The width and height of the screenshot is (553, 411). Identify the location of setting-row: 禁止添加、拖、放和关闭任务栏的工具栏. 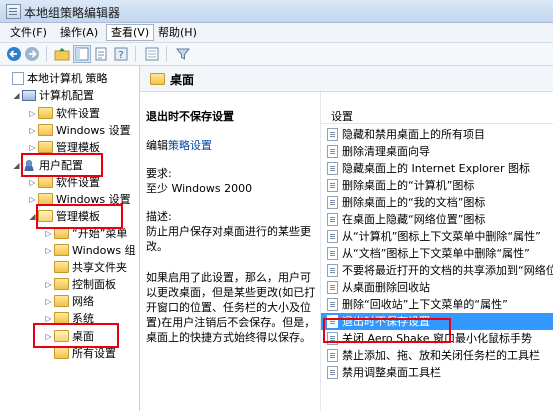
(440, 355).